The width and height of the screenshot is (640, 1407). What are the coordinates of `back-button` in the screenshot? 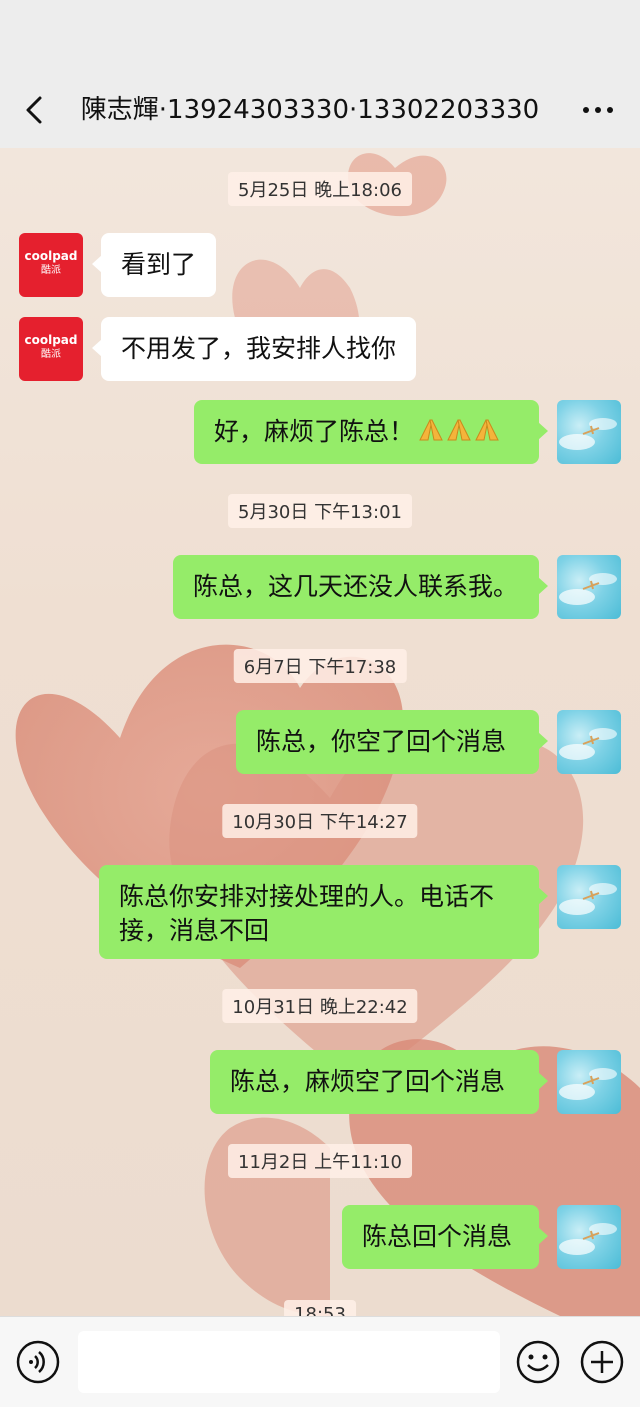 It's located at (36, 110).